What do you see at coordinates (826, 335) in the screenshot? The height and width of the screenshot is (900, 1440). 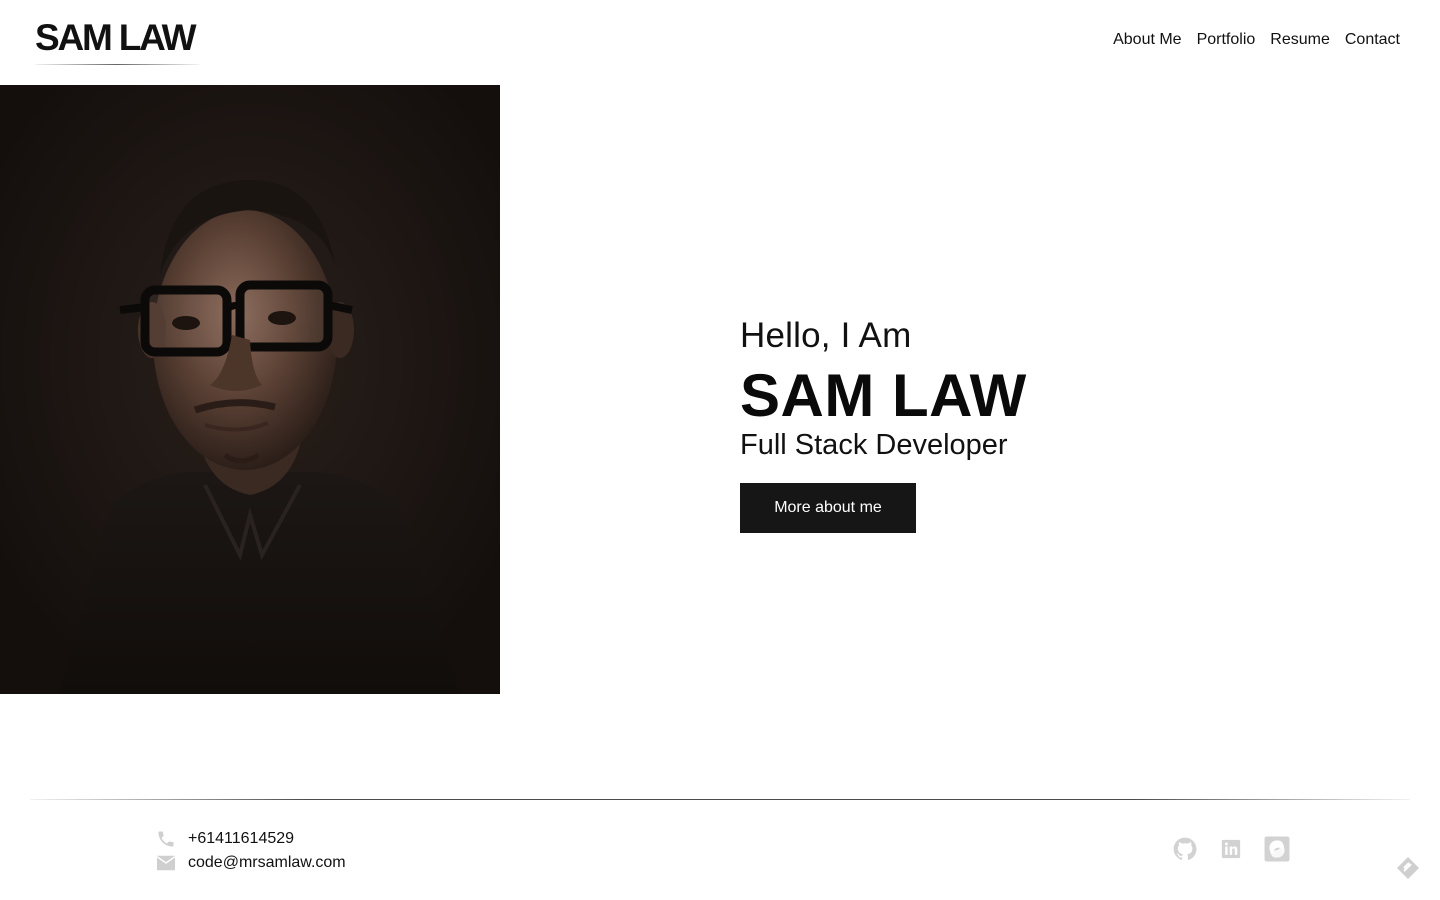 I see `hero-greeting: Hello, I Am` at bounding box center [826, 335].